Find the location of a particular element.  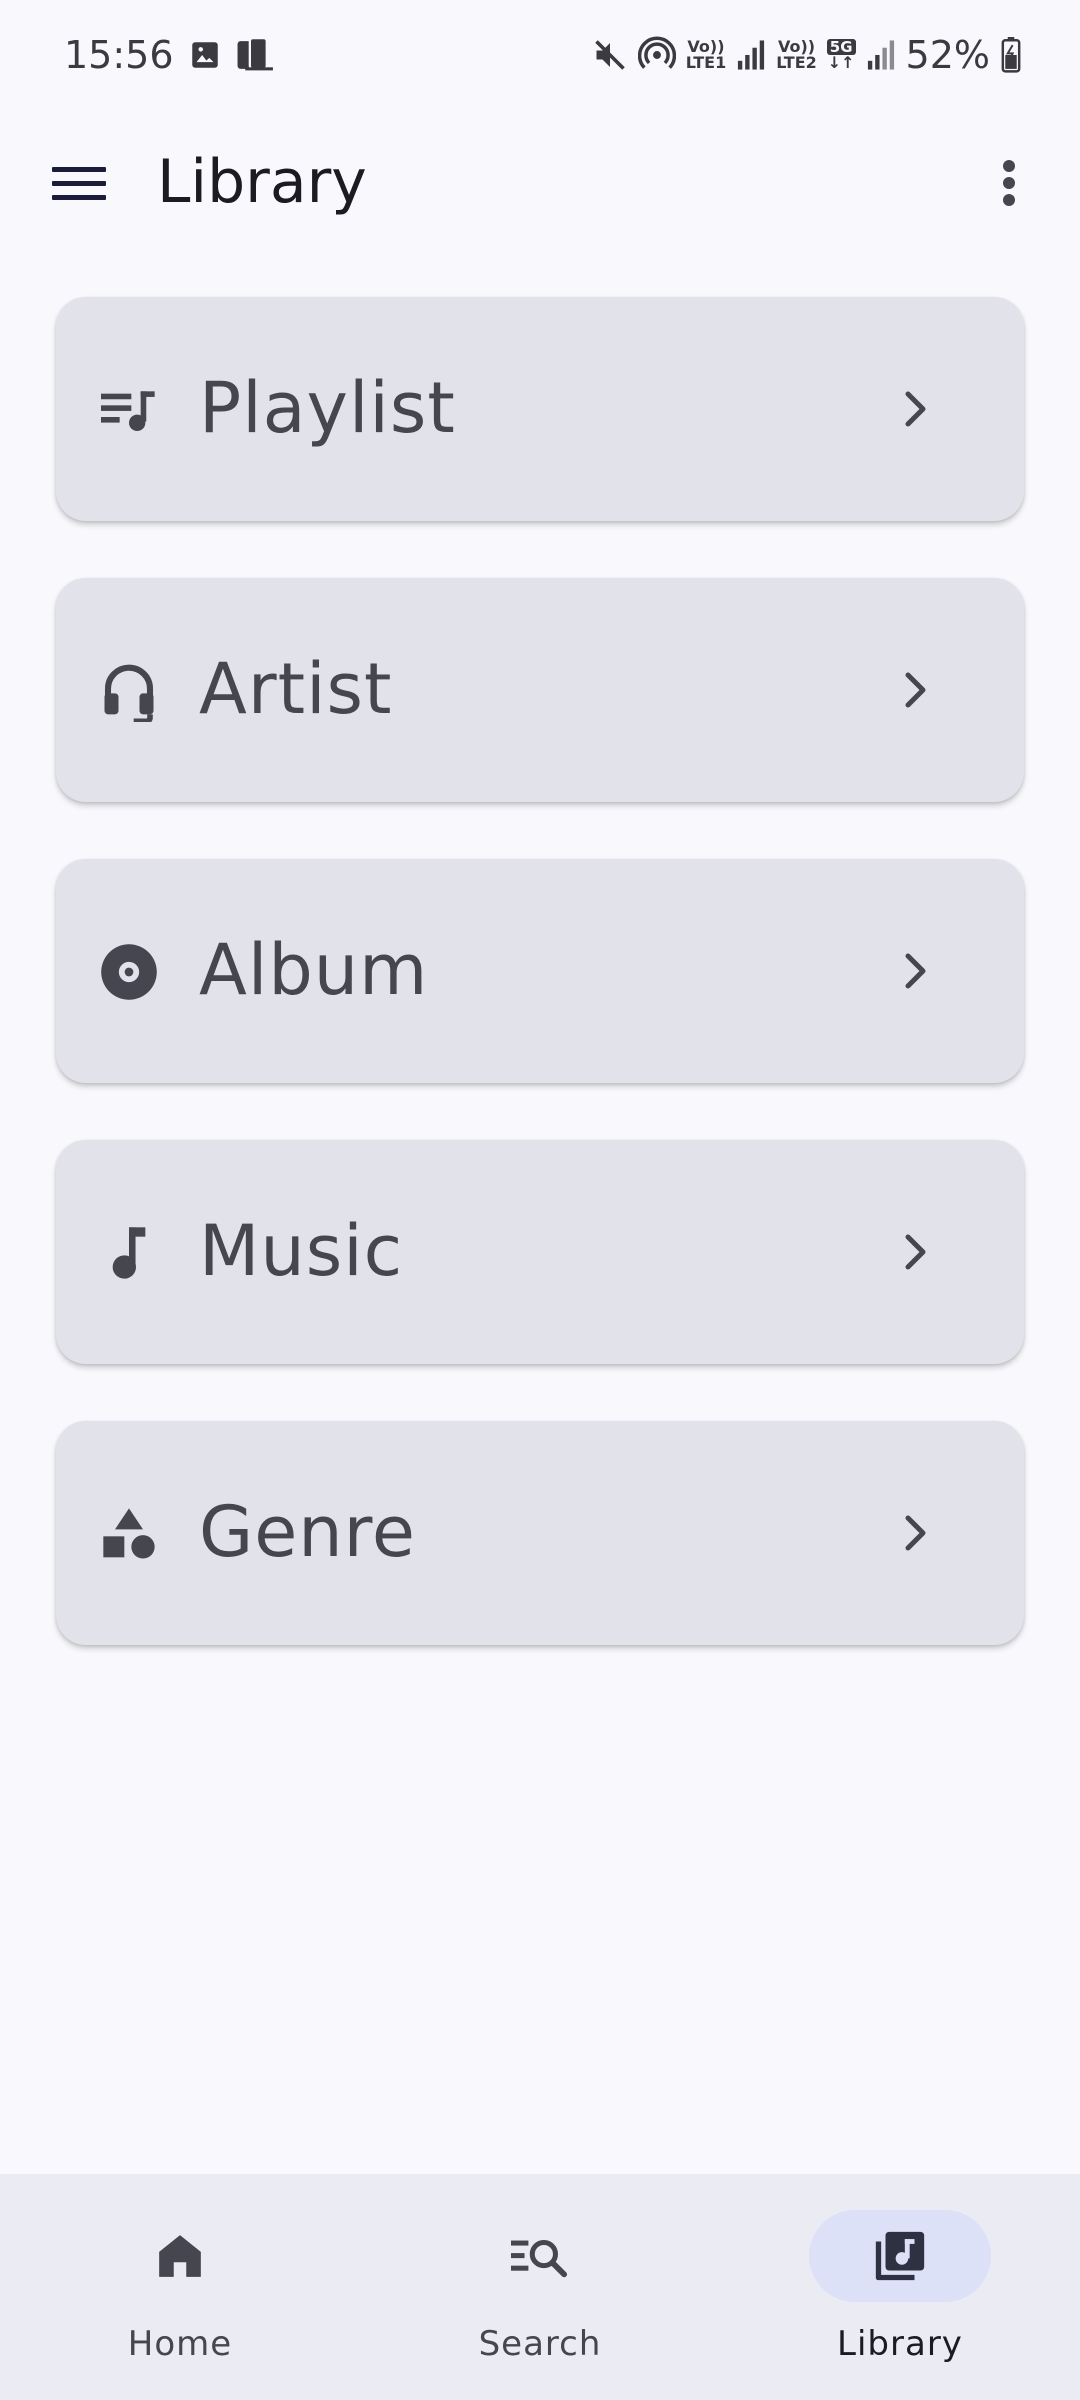

home-icon is located at coordinates (180, 2256).